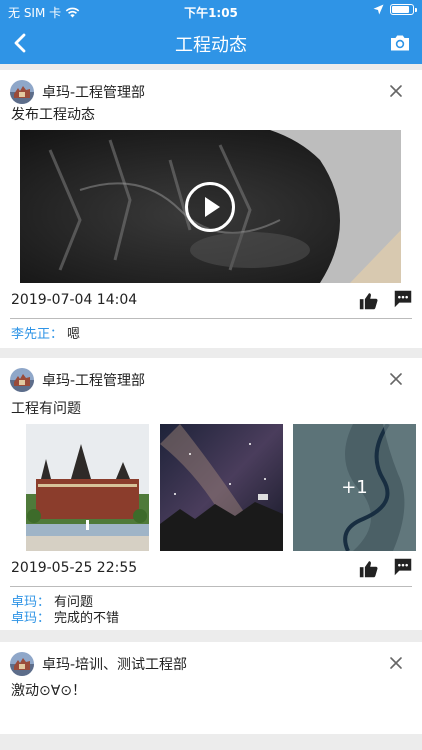 The width and height of the screenshot is (422, 750). What do you see at coordinates (401, 9) in the screenshot?
I see `battery-level` at bounding box center [401, 9].